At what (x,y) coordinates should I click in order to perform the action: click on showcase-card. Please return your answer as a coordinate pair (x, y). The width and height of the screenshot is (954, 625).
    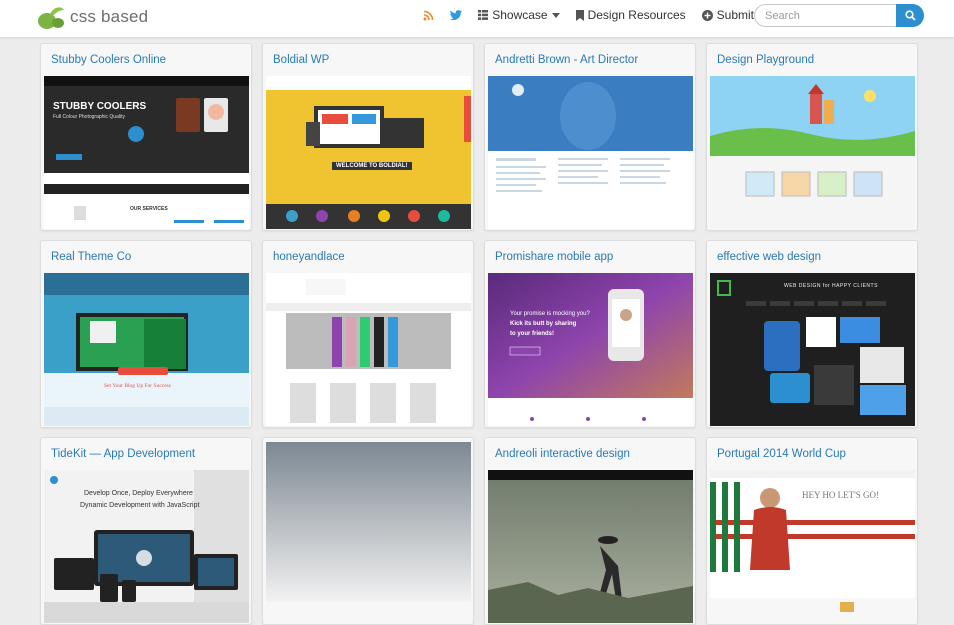
    Looking at the image, I should click on (368, 531).